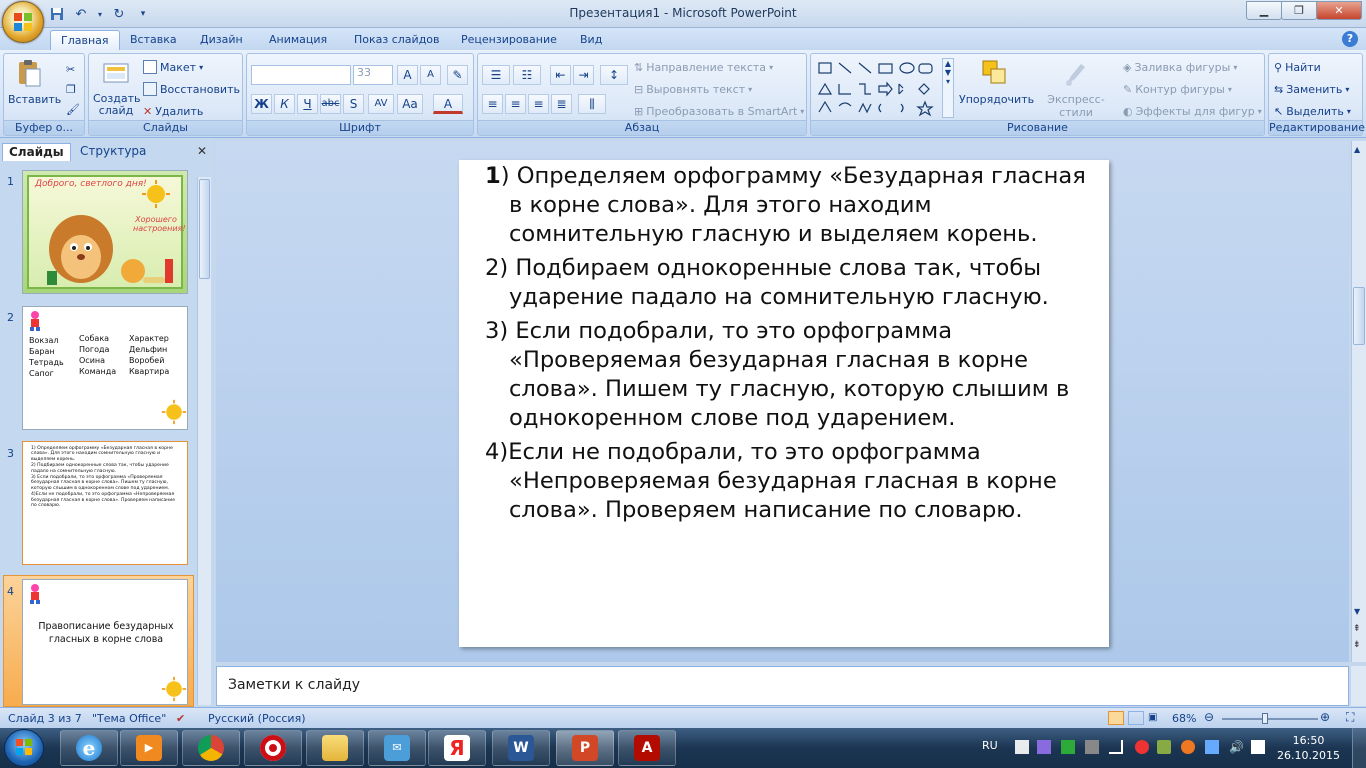 Image resolution: width=1366 pixels, height=768 pixels. I want to click on show-desktop-button, so click(1359, 748).